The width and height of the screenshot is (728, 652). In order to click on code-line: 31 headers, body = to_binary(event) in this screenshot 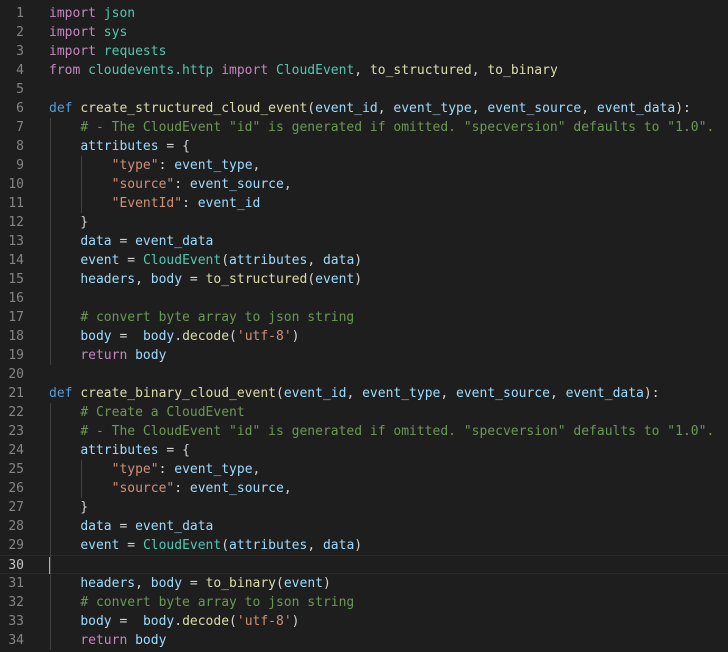, I will do `click(364, 583)`.